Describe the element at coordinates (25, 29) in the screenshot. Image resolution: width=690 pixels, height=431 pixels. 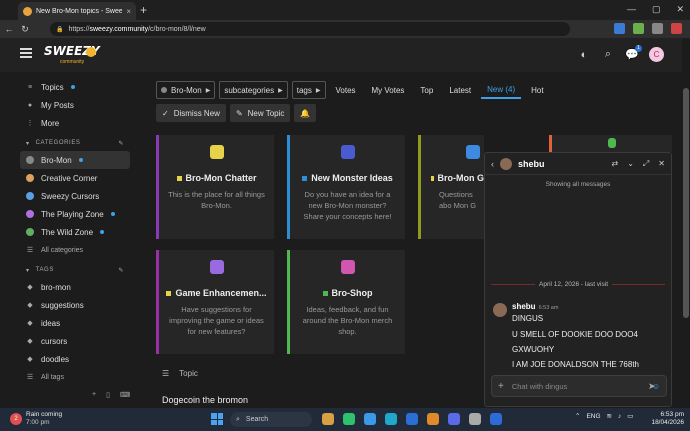
I see `reload-button: ↻` at that location.